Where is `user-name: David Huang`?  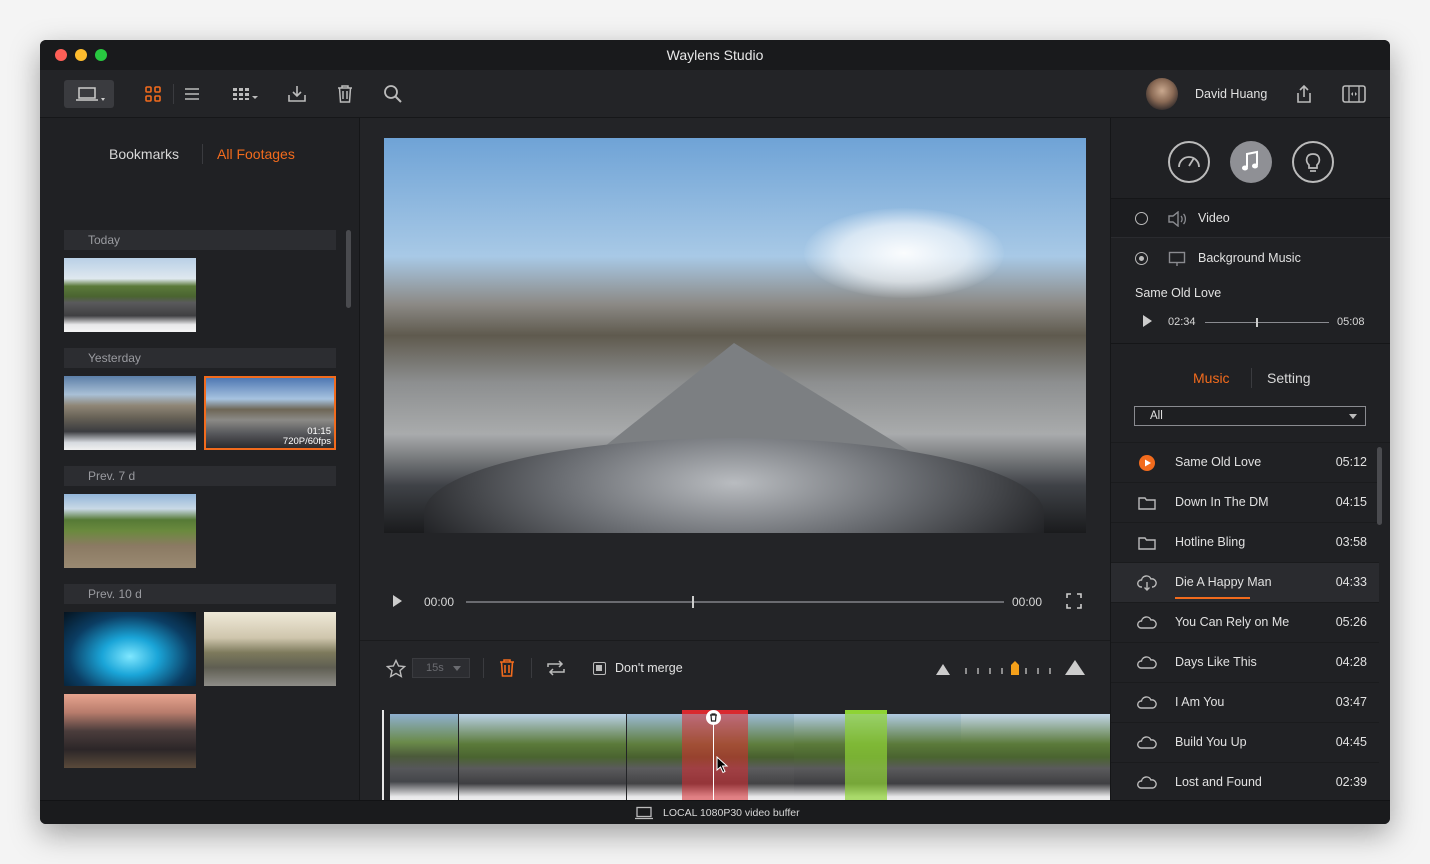 user-name: David Huang is located at coordinates (1231, 94).